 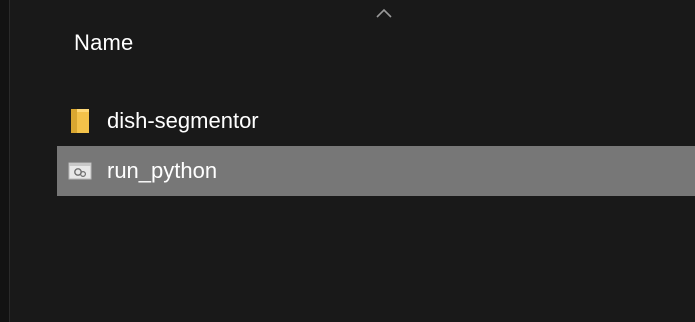 I want to click on file-name-label: run_python, so click(x=162, y=170).